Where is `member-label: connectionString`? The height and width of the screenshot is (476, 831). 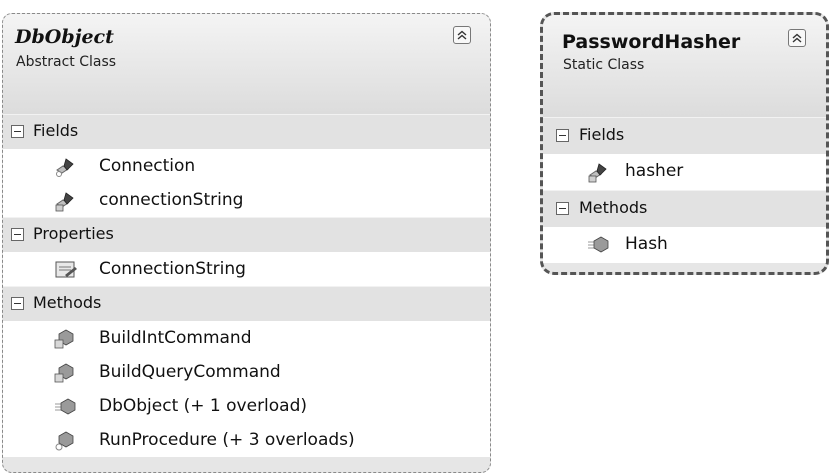
member-label: connectionString is located at coordinates (171, 200).